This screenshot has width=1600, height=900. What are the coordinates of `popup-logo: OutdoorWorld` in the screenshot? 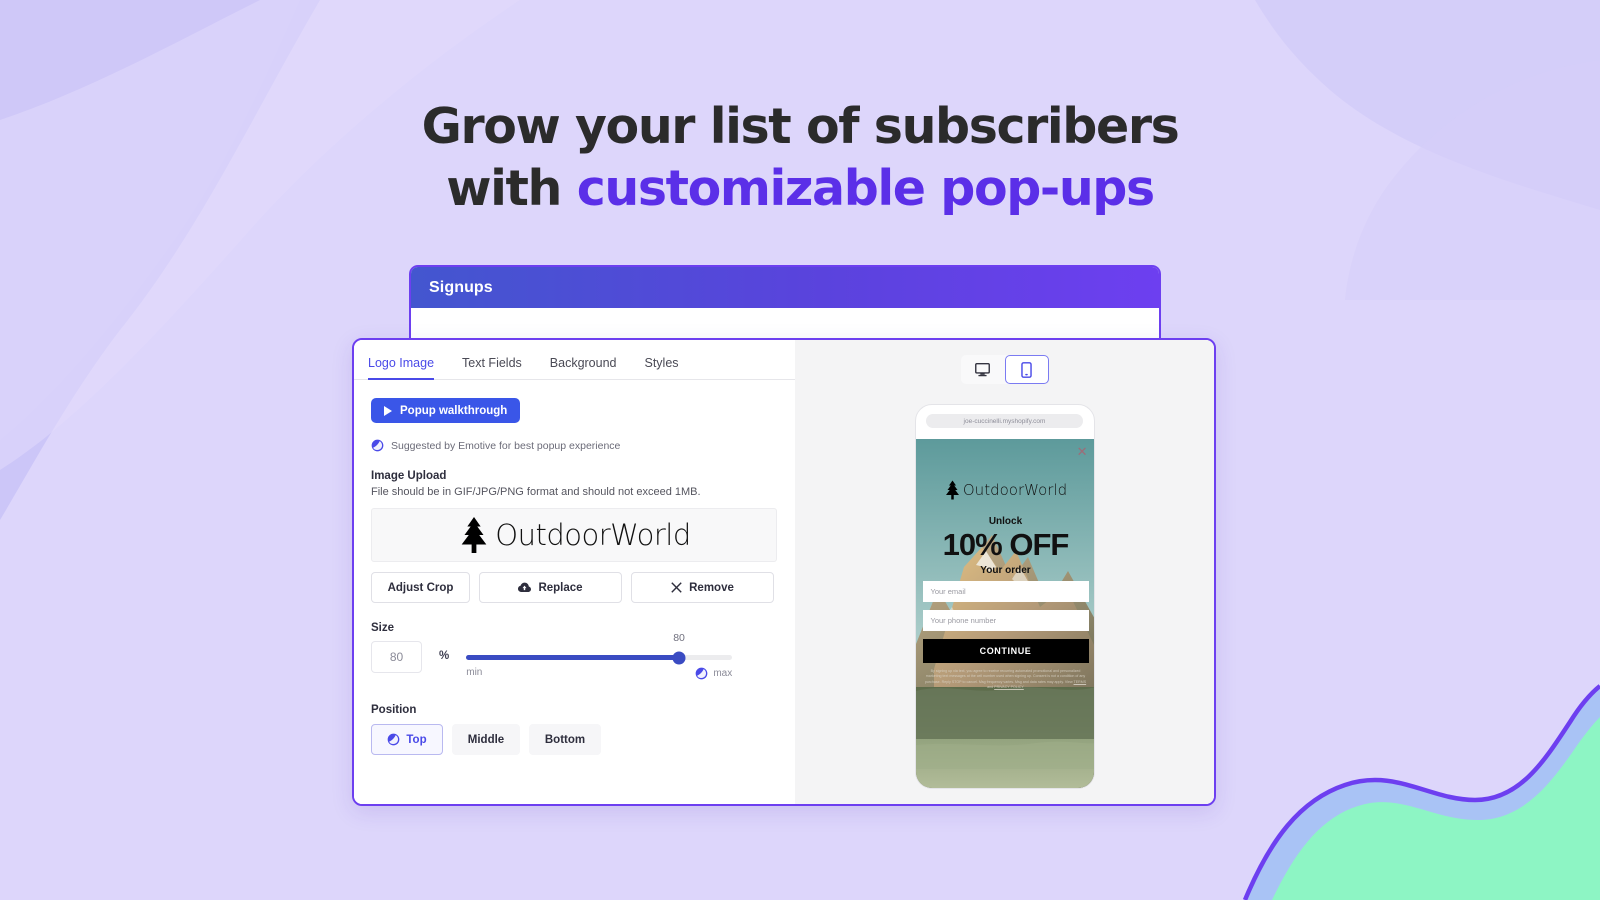 It's located at (1005, 490).